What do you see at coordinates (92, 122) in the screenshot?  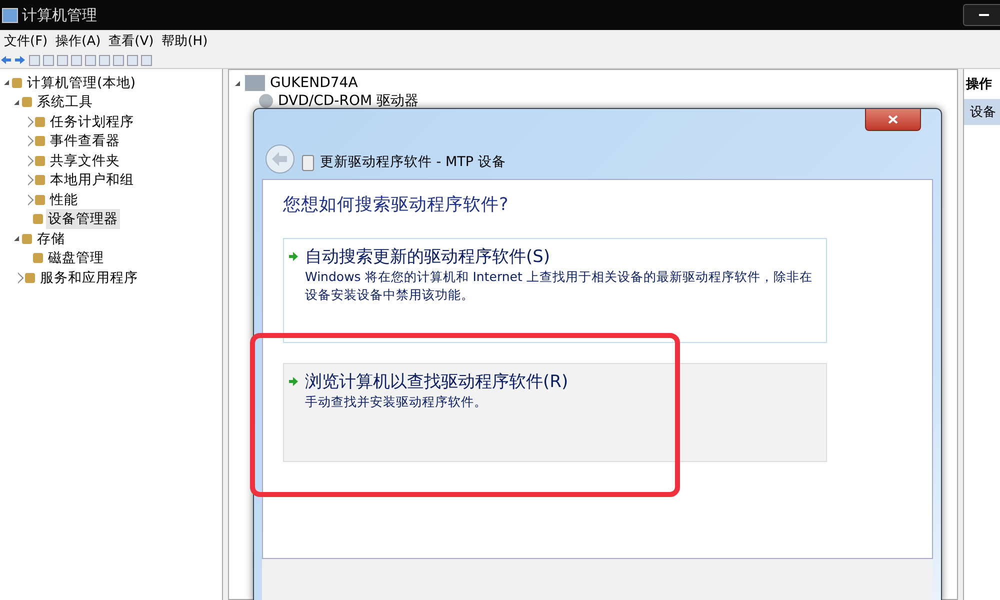 I see `tree-item: 任务计划程序` at bounding box center [92, 122].